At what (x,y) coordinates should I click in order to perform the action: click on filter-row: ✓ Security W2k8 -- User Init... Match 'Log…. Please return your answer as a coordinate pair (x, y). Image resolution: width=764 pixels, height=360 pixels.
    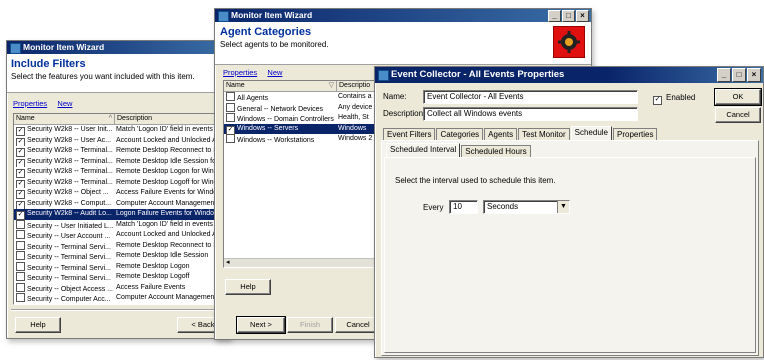
    Looking at the image, I should click on (120, 130).